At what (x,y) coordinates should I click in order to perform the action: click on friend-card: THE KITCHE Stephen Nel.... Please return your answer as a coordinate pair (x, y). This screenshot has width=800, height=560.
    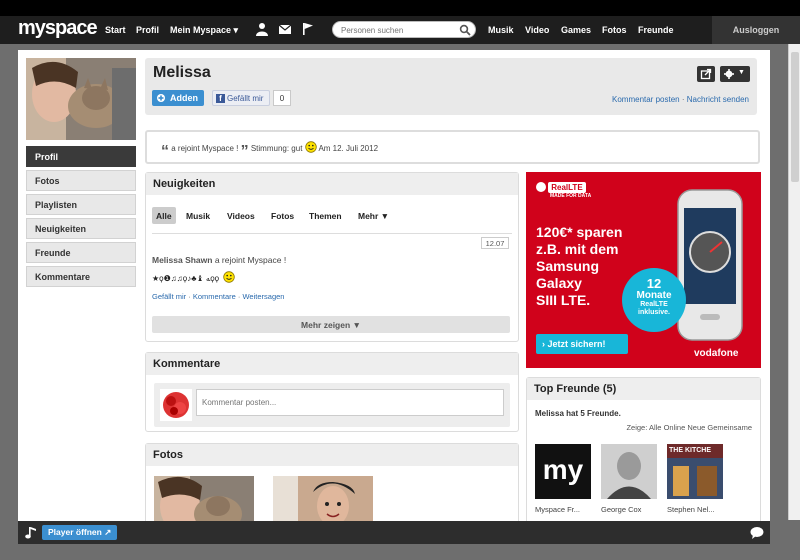
    Looking at the image, I should click on (695, 479).